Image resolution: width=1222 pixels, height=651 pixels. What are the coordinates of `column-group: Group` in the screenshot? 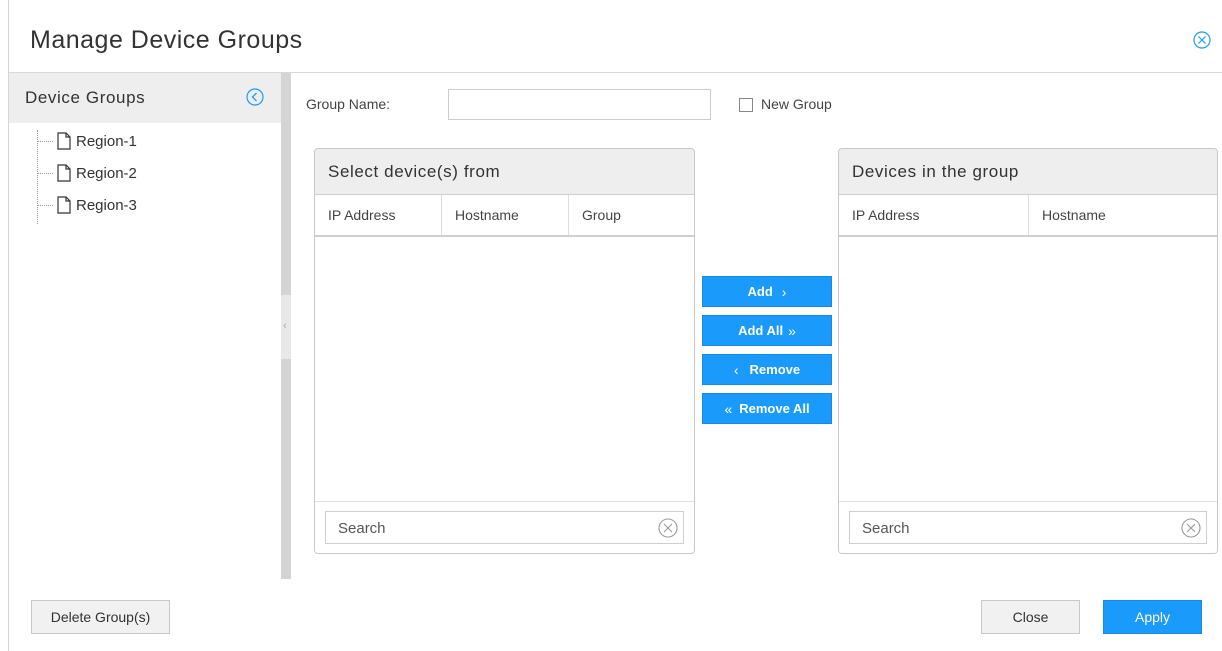 It's located at (631, 215).